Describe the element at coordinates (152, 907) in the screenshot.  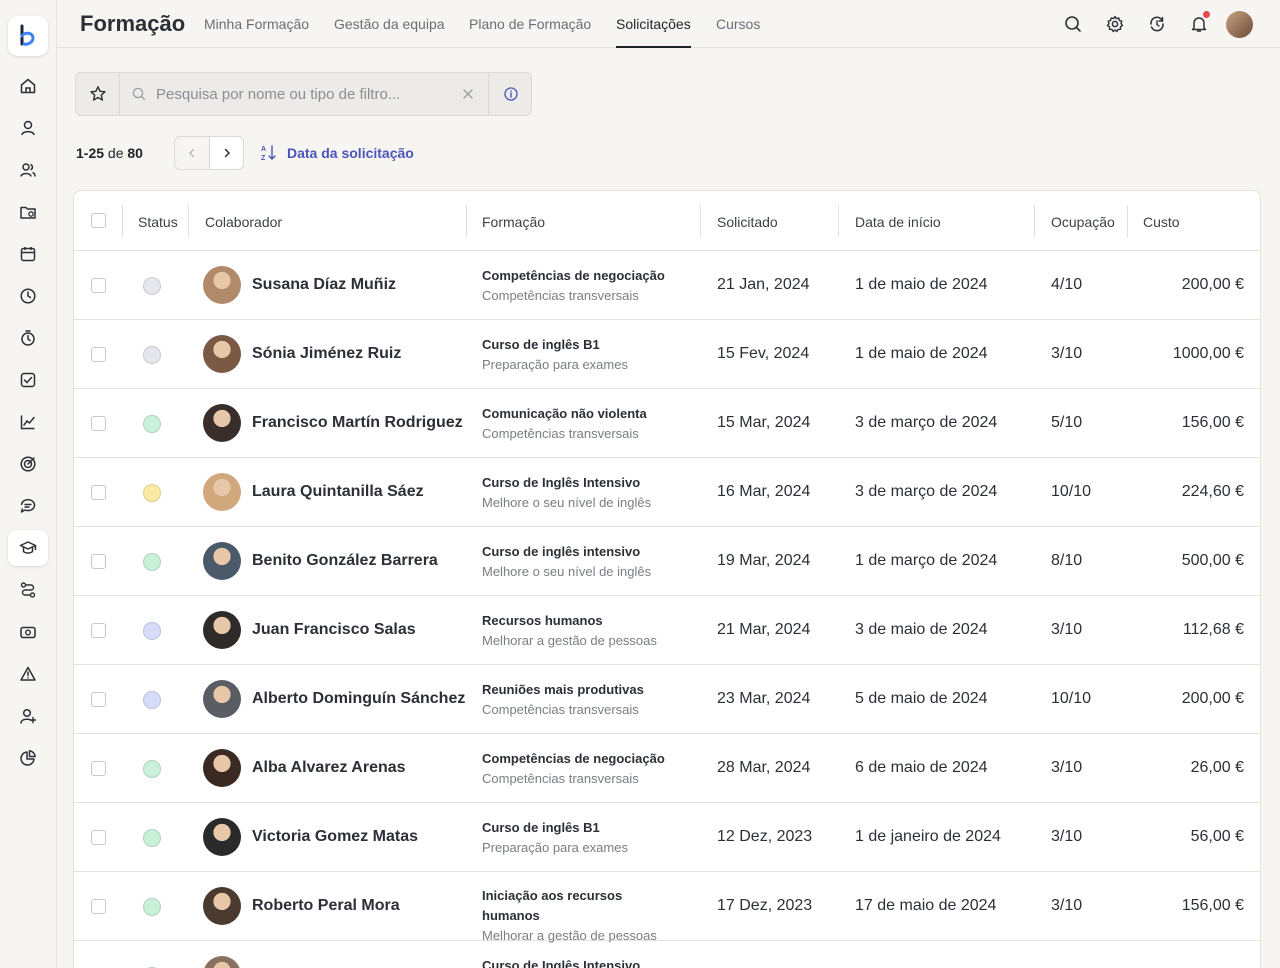
I see `status-indicator` at that location.